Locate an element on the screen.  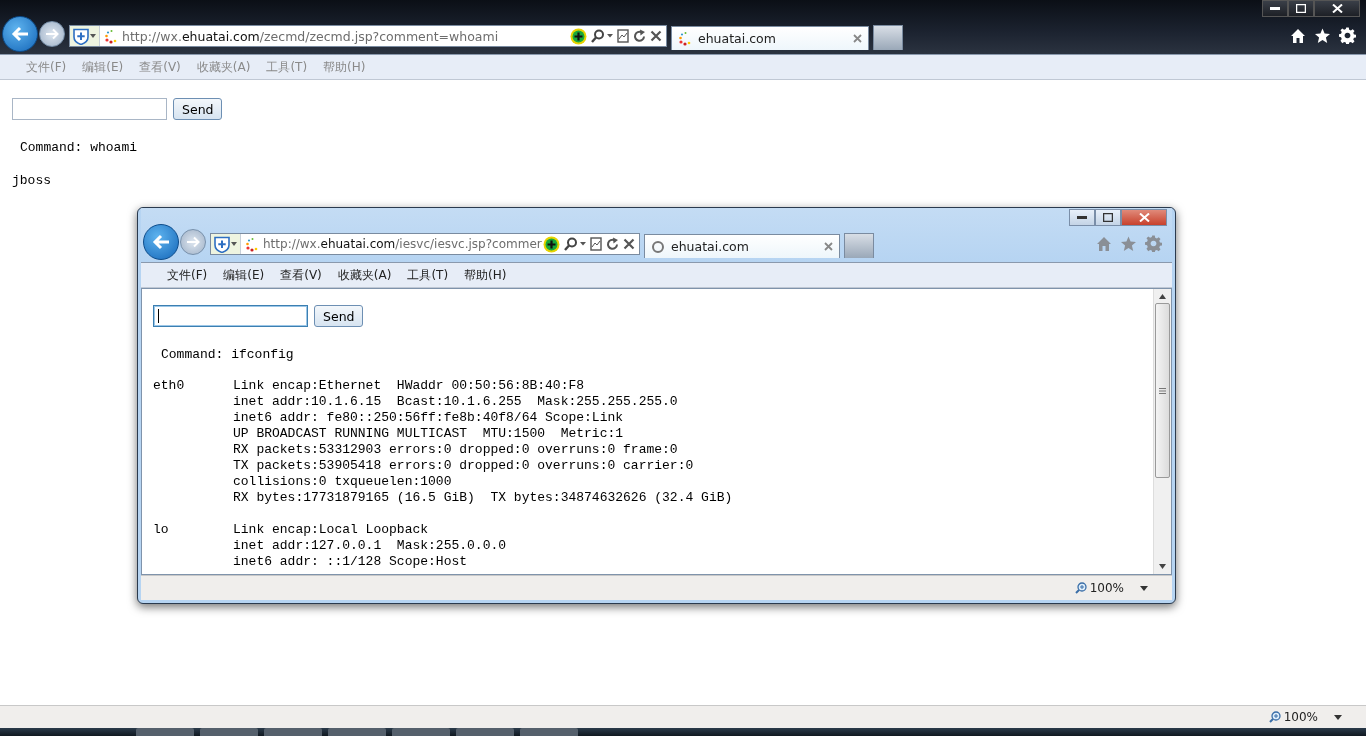
scroll-thumb is located at coordinates (1162, 390).